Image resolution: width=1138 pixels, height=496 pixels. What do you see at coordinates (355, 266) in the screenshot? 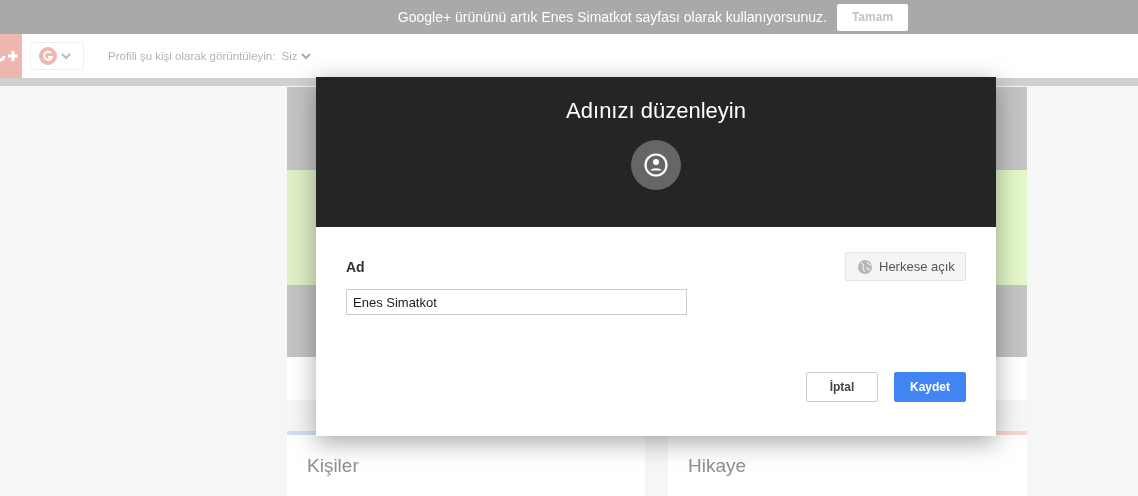
I see `field-label: Ad` at bounding box center [355, 266].